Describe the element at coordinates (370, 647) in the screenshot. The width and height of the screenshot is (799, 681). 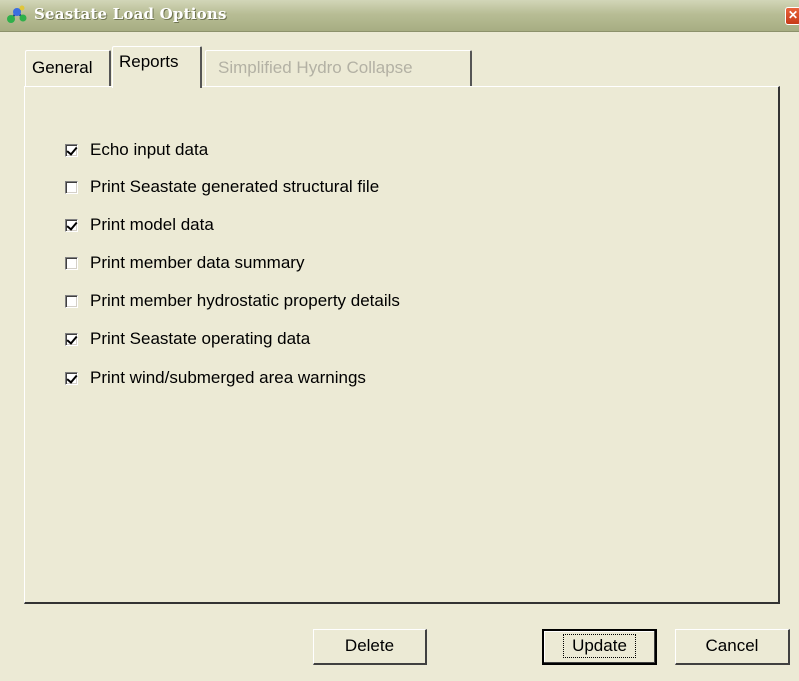
I see `delete-button: Delete` at that location.